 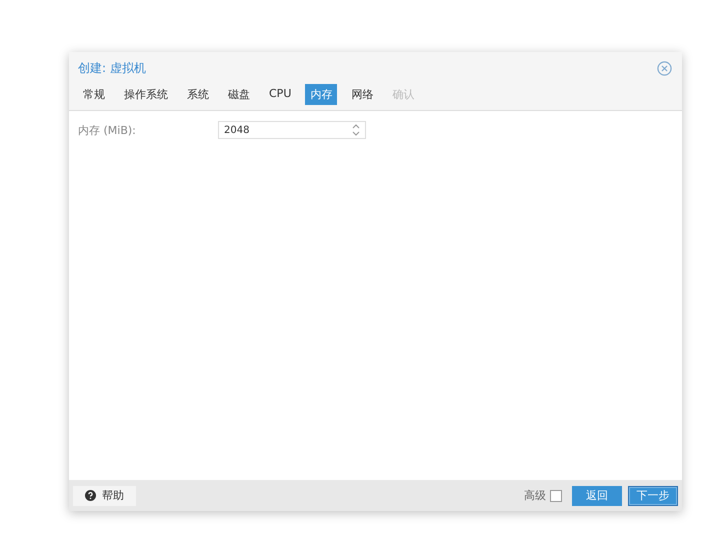 I want to click on tab: 操作系统, so click(x=146, y=94).